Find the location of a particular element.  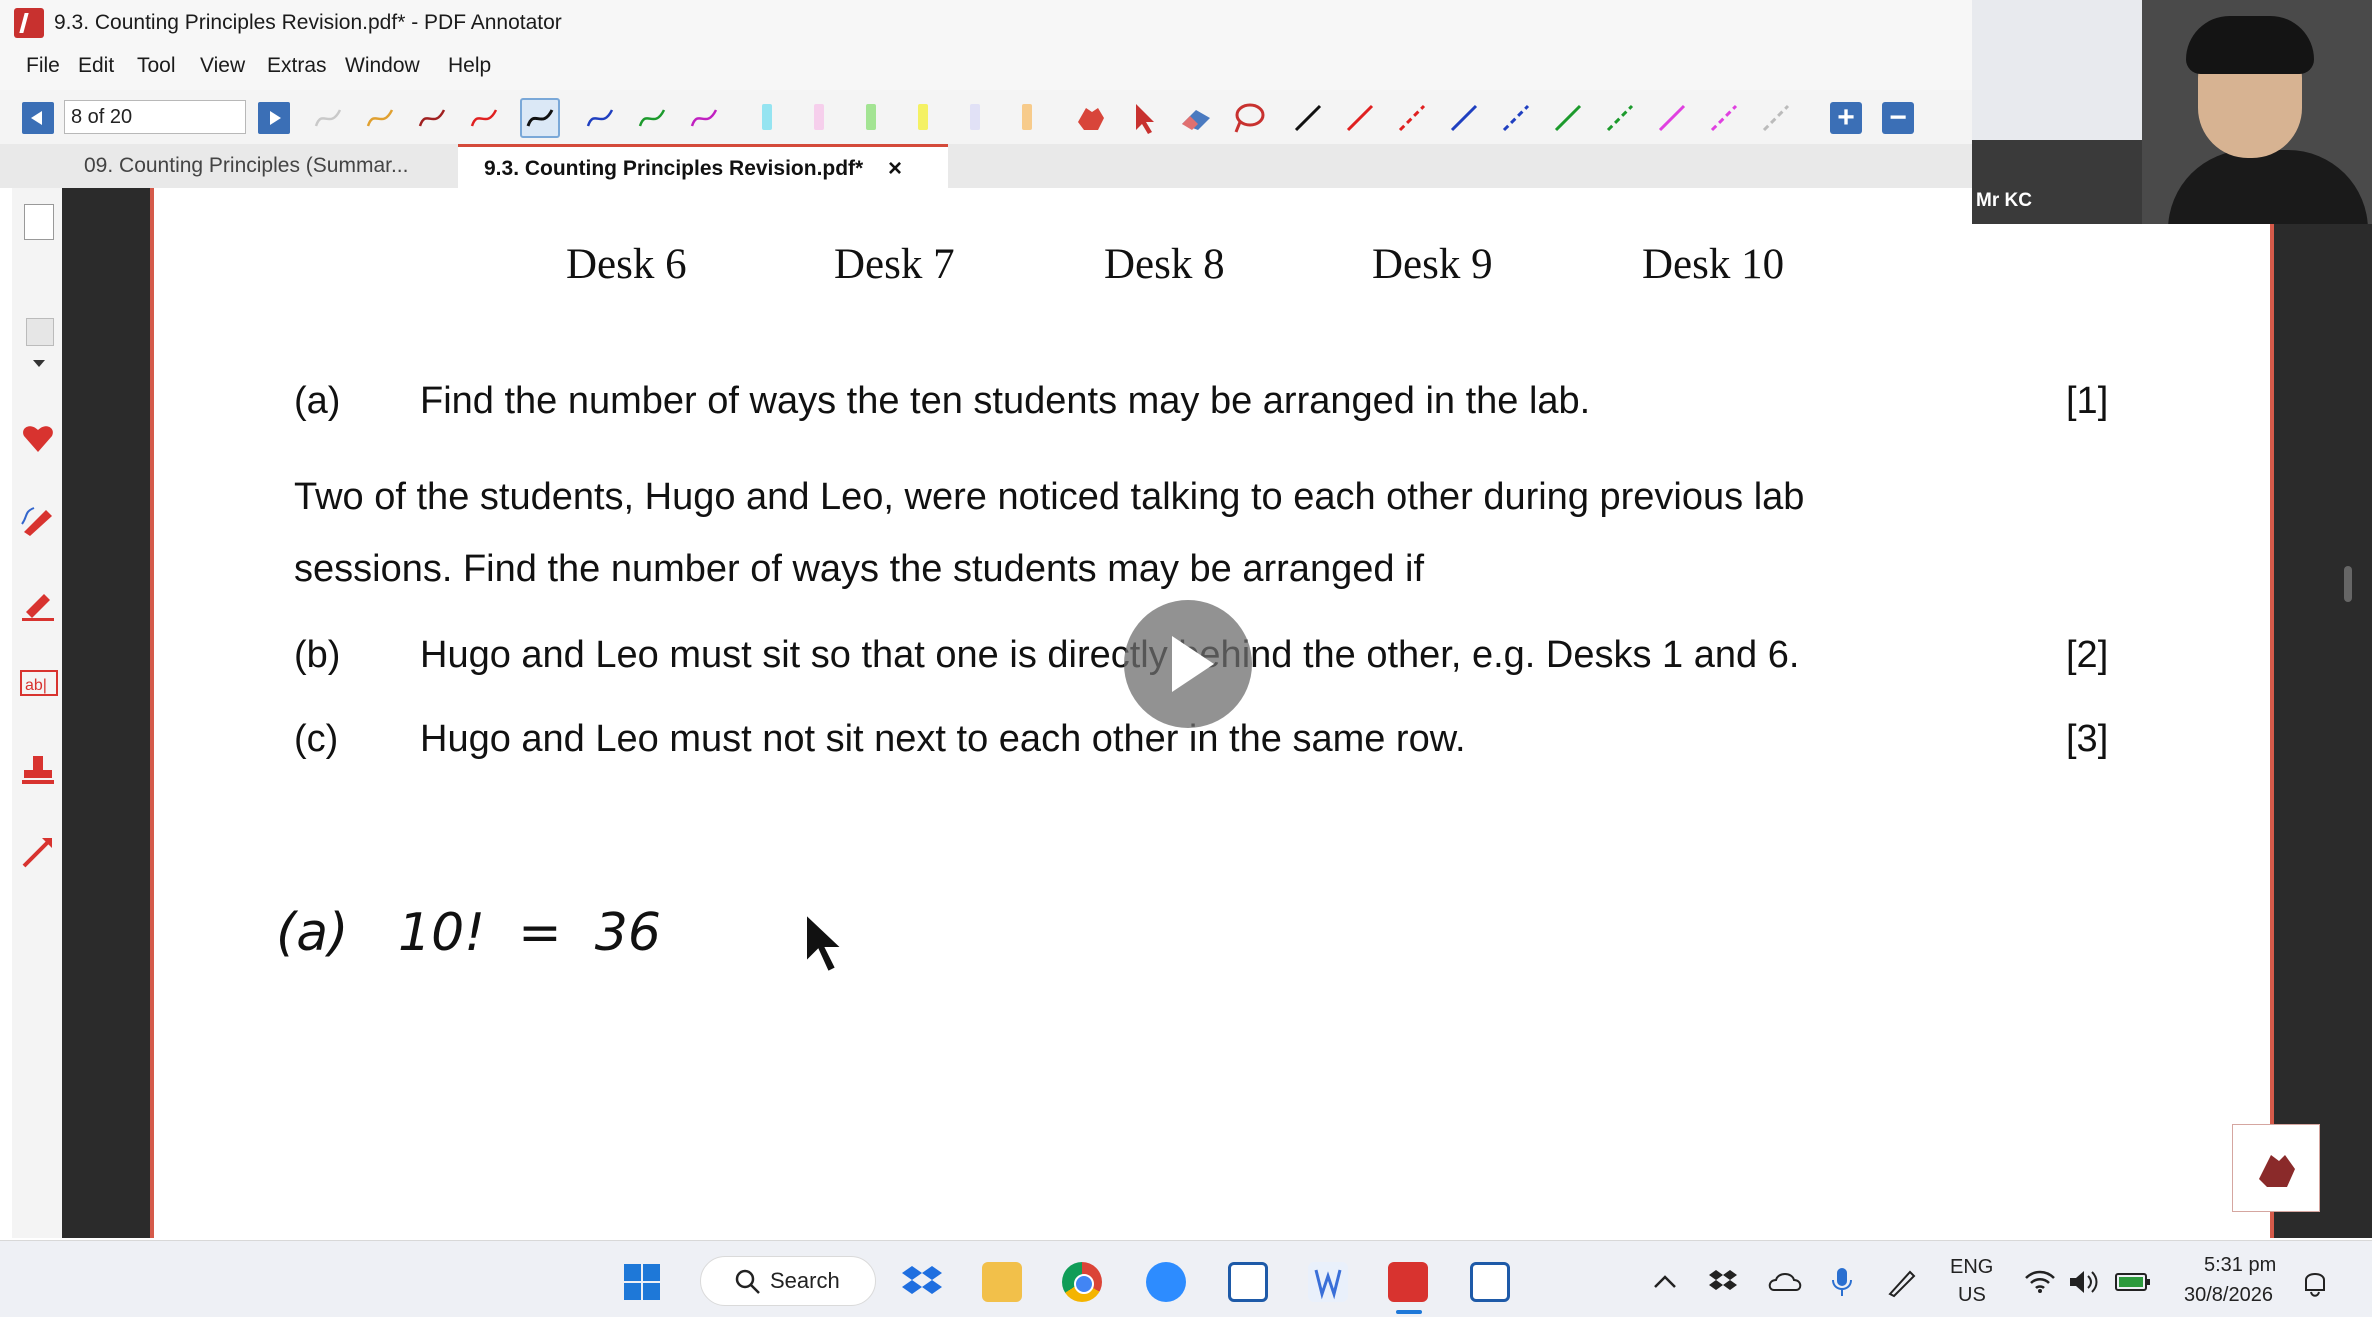

pdf-annotator-taskbar-icon is located at coordinates (1408, 1282).